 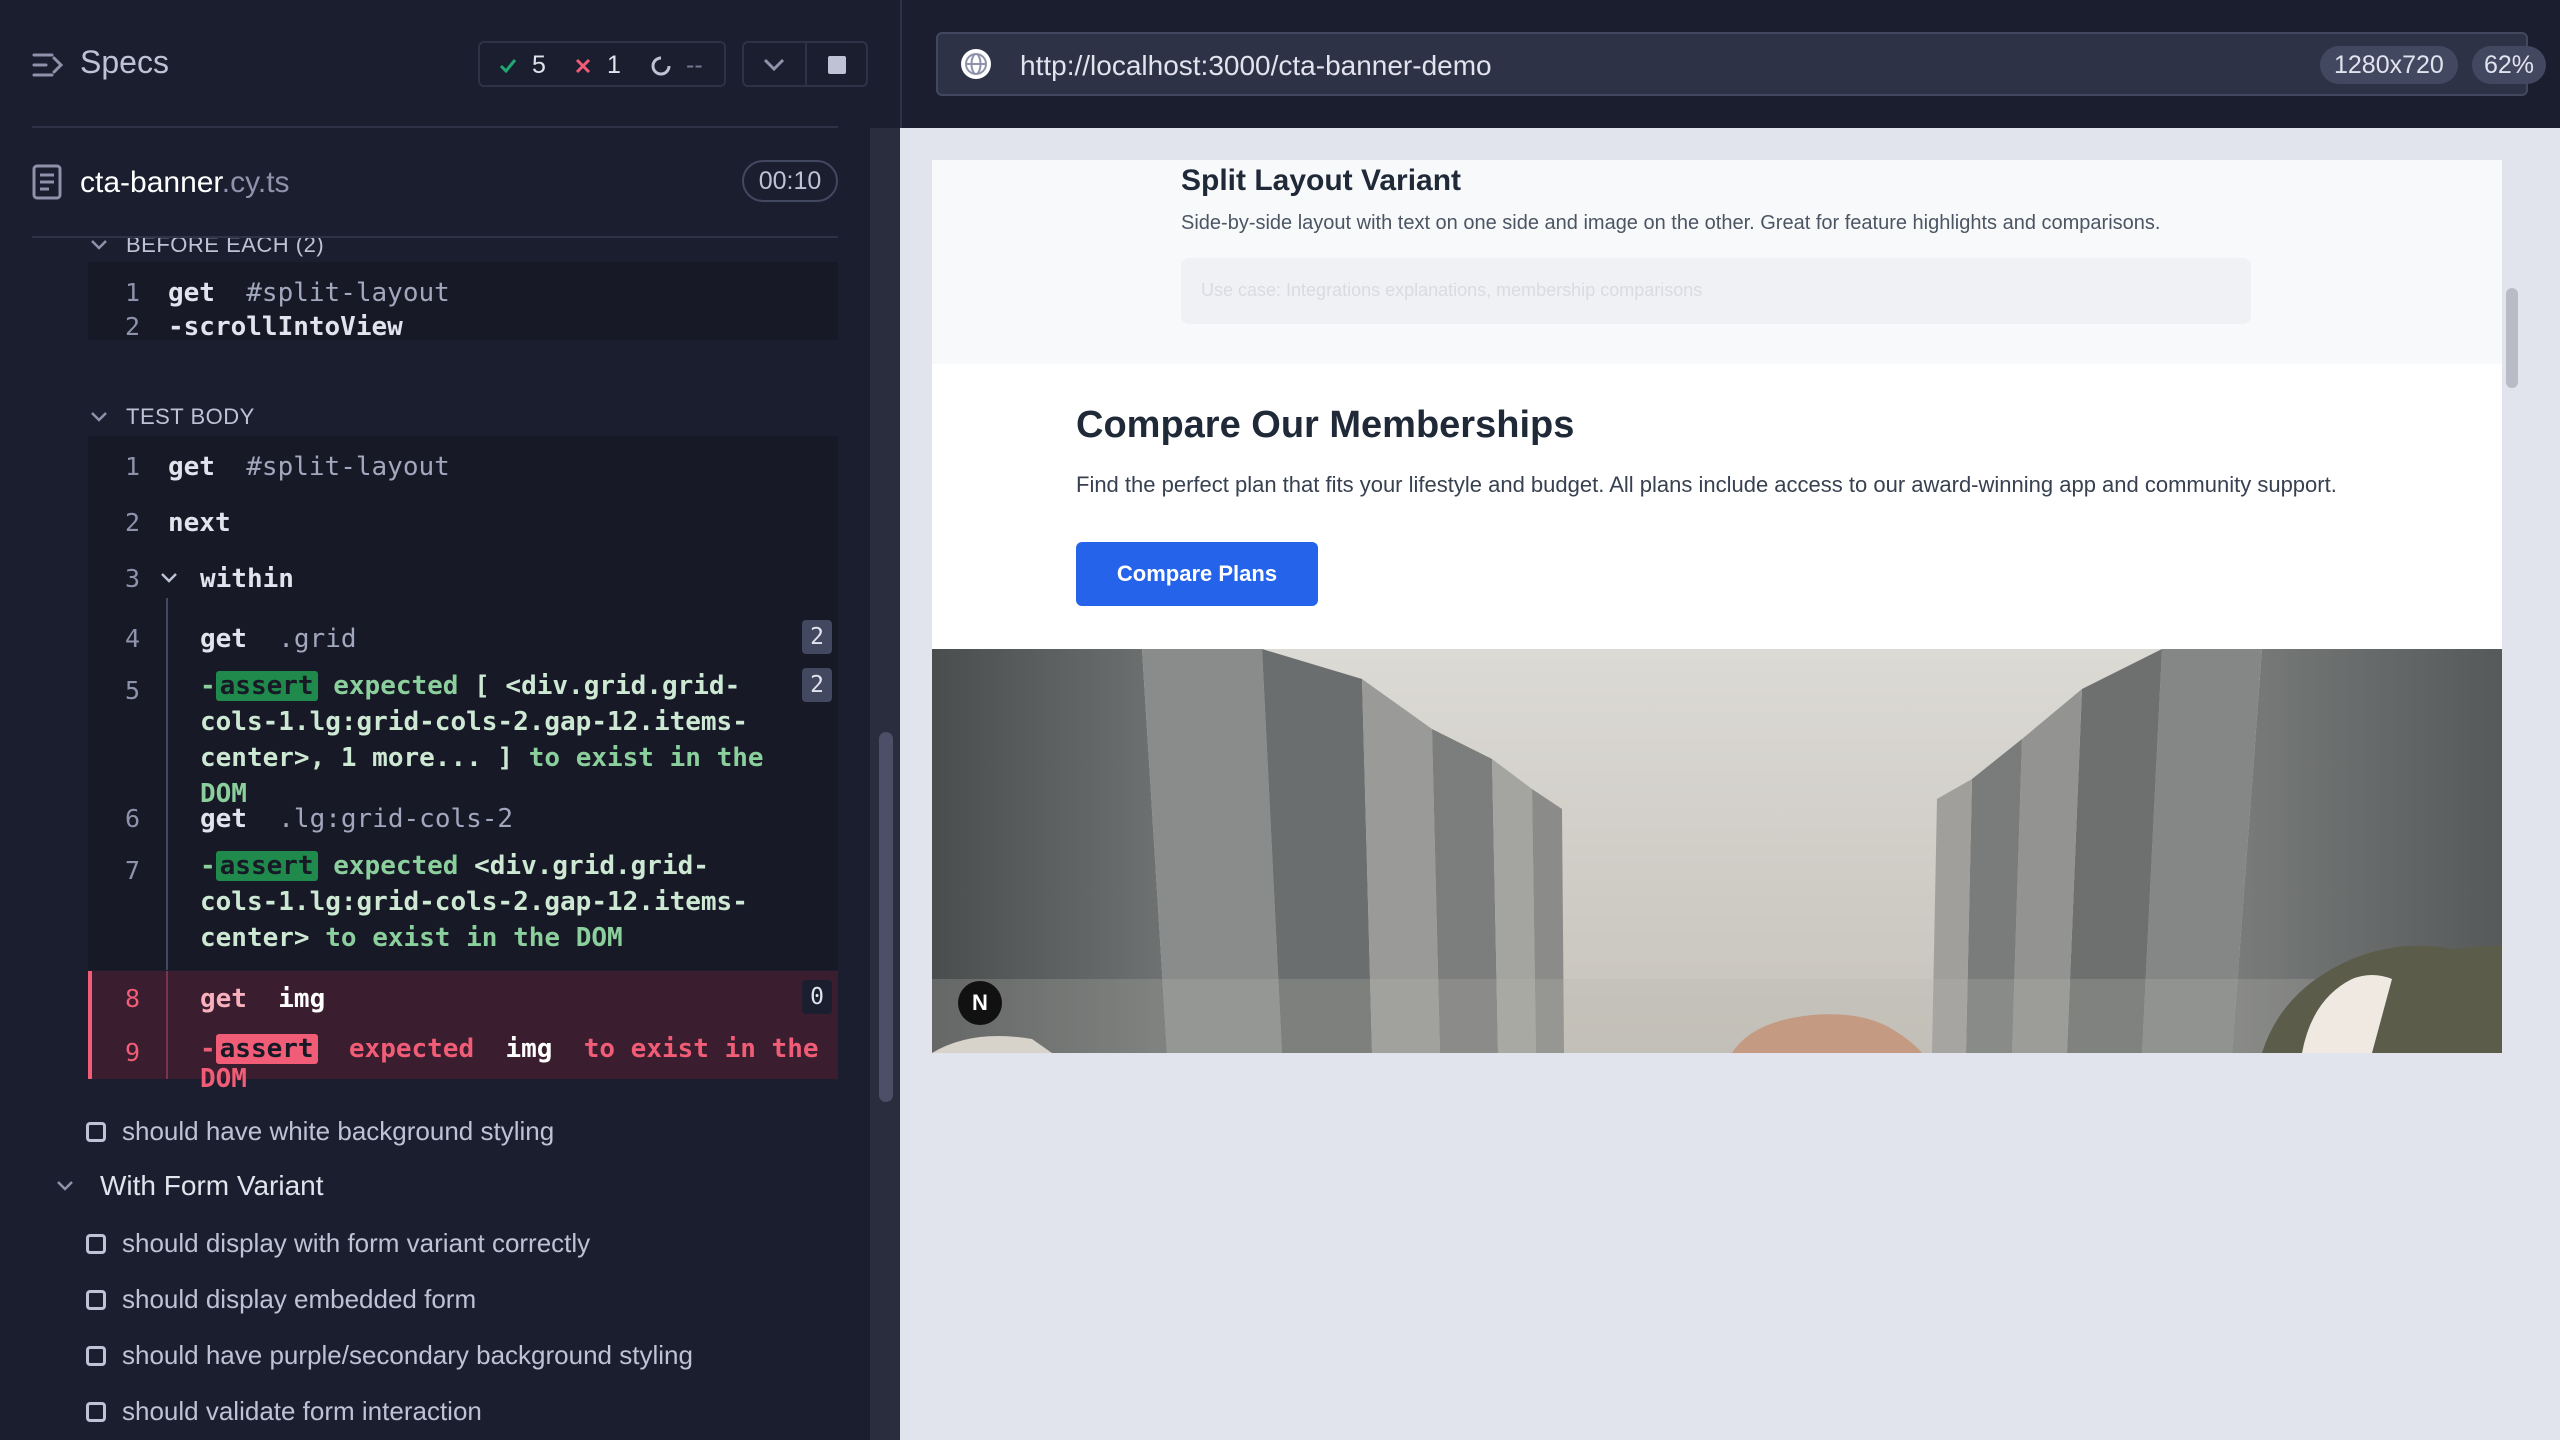 I want to click on test-item: should have white background styling, so click(x=320, y=1131).